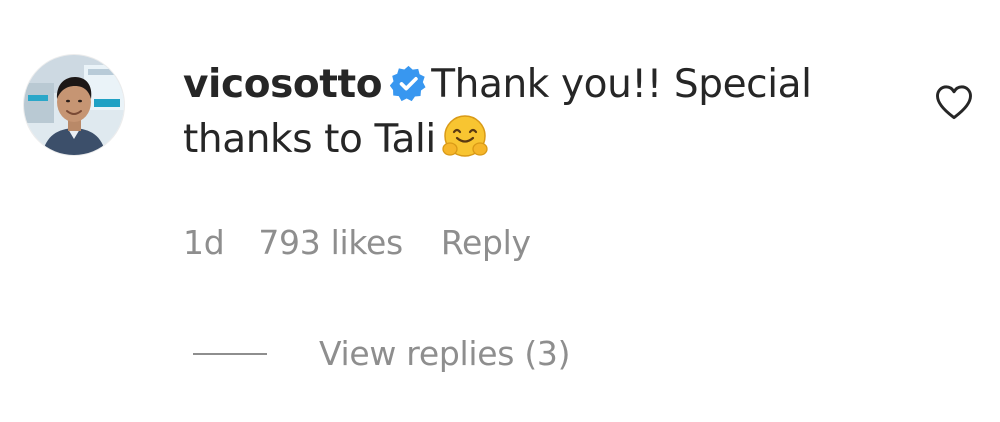  I want to click on heart-outline-icon, so click(954, 102).